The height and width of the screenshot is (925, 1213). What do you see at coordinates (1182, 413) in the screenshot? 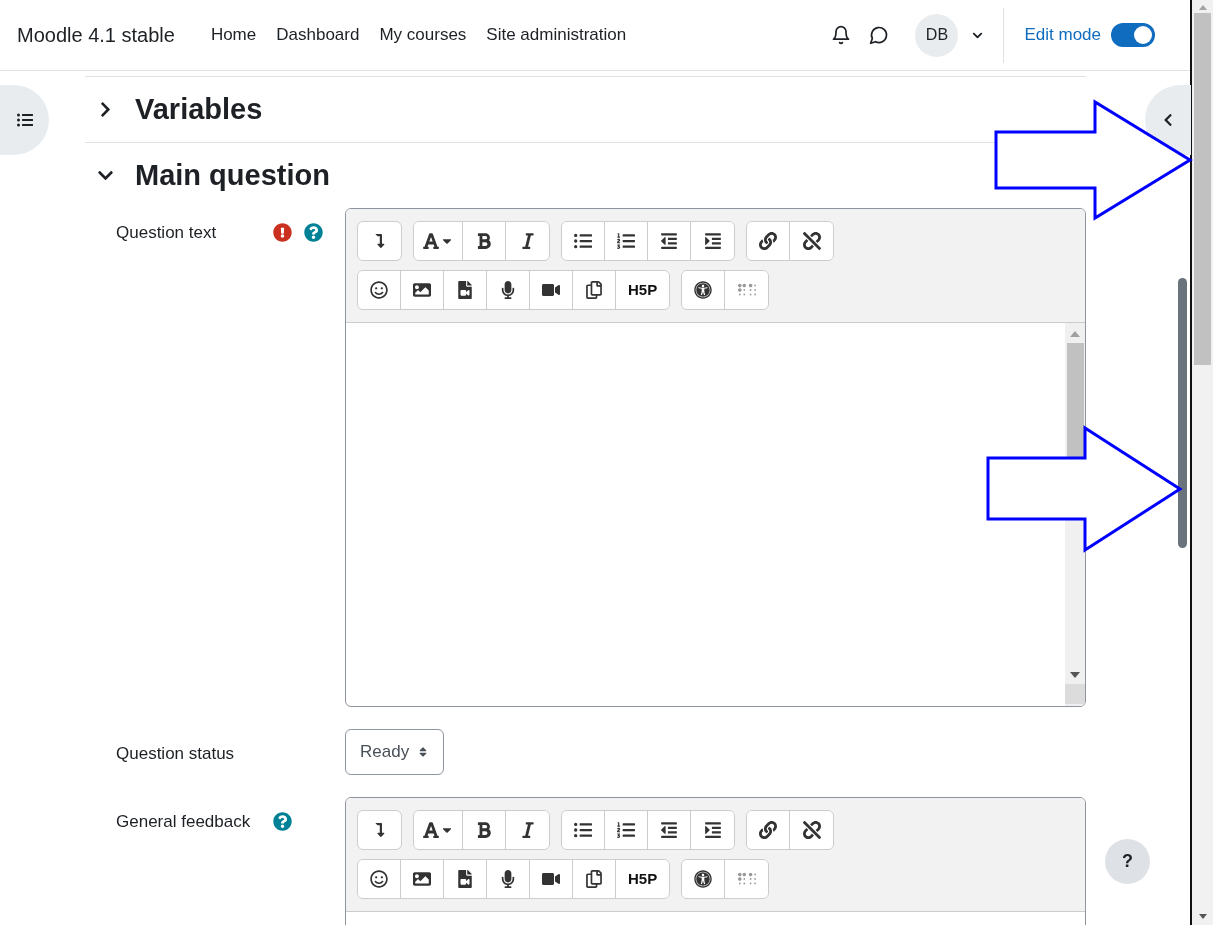
I see `page-scrollbar-thumb` at bounding box center [1182, 413].